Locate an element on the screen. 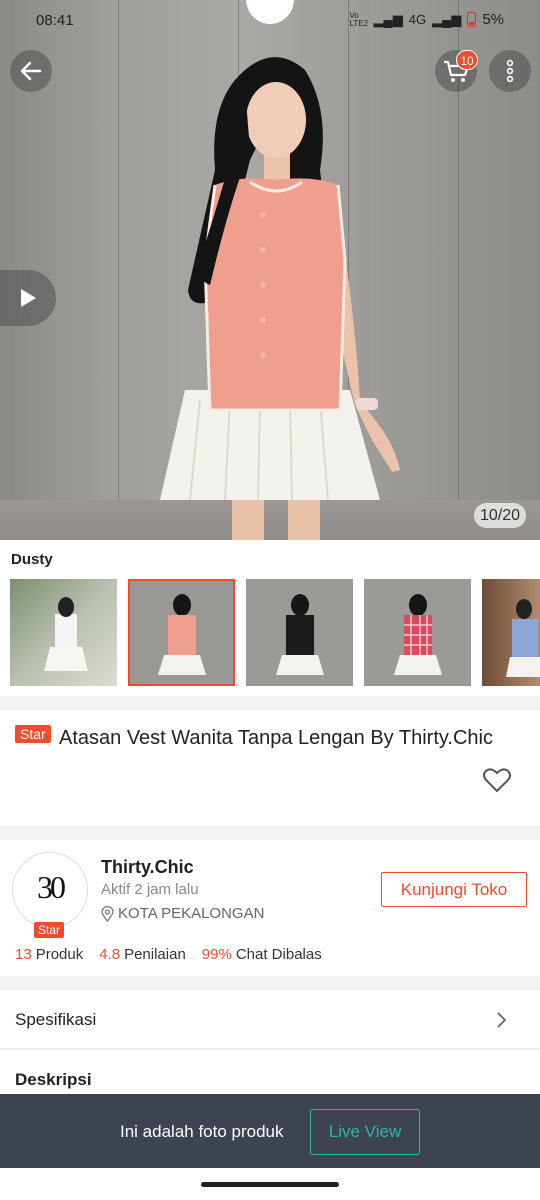 The width and height of the screenshot is (540, 1200). variant-selector: Dusty is located at coordinates (270, 618).